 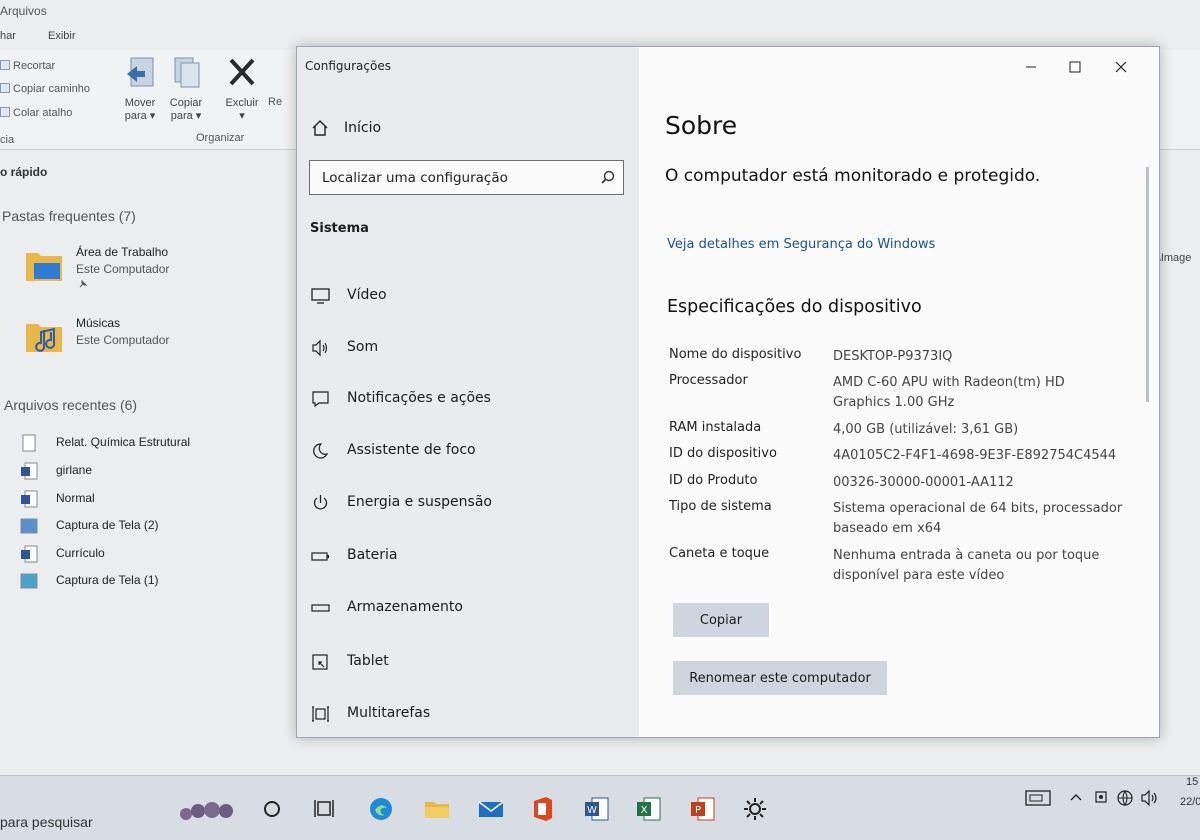 What do you see at coordinates (187, 72) in the screenshot?
I see `copy-to-icon` at bounding box center [187, 72].